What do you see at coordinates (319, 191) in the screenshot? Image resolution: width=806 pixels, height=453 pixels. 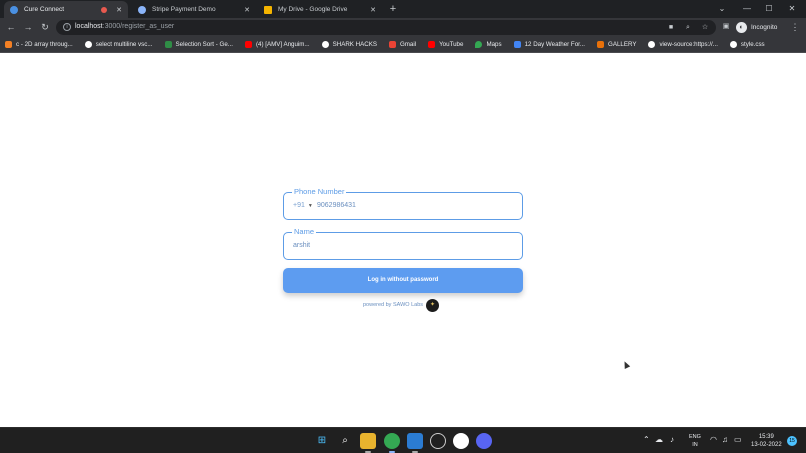 I see `phone-number-label: Phone Number` at bounding box center [319, 191].